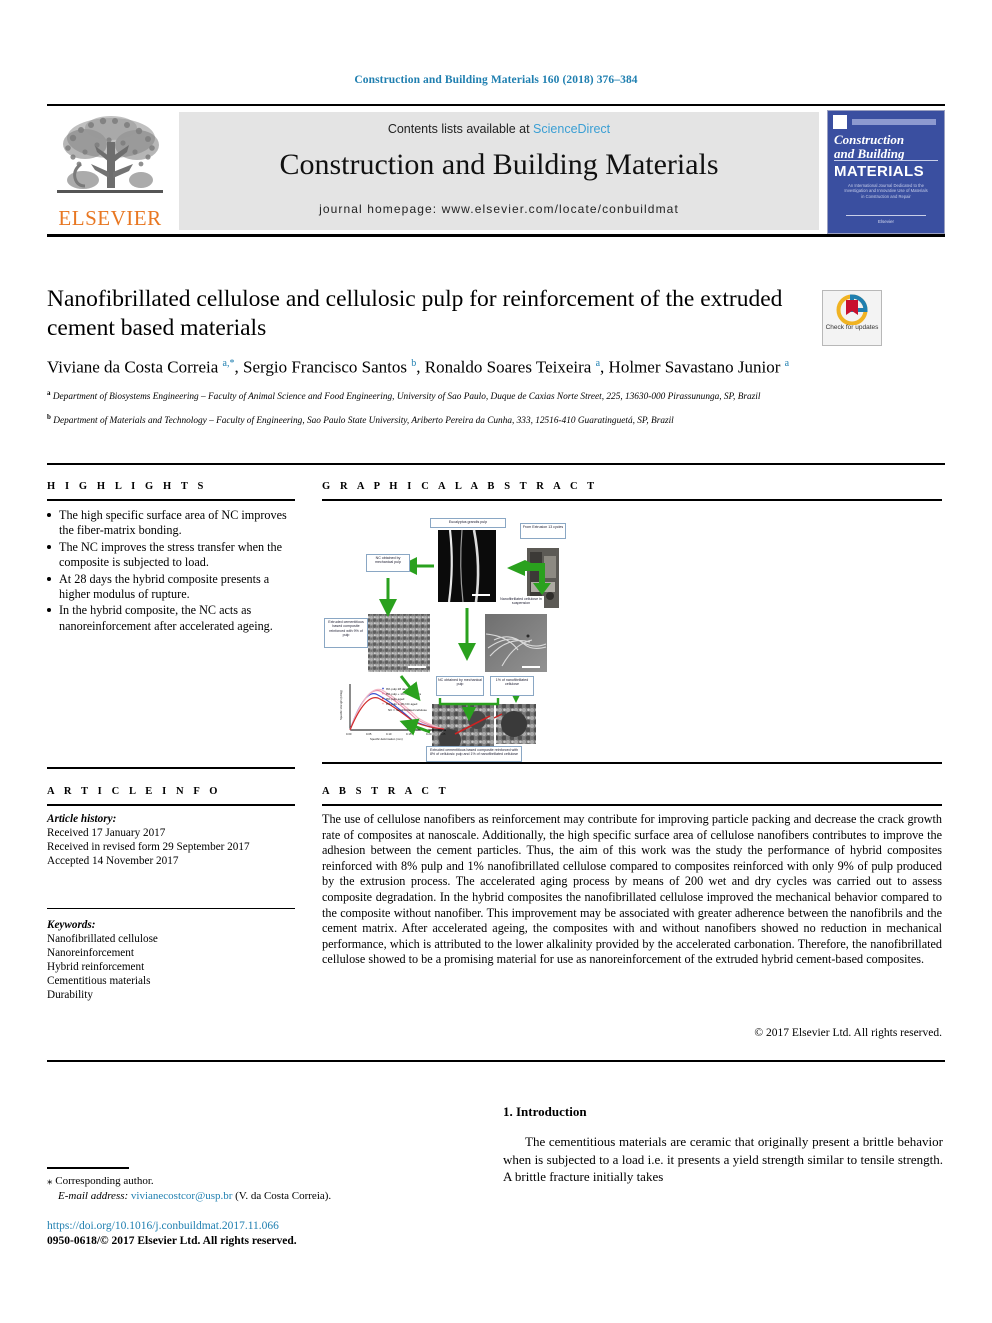  Describe the element at coordinates (496, 105) in the screenshot. I see `masthead-top-rule` at that location.